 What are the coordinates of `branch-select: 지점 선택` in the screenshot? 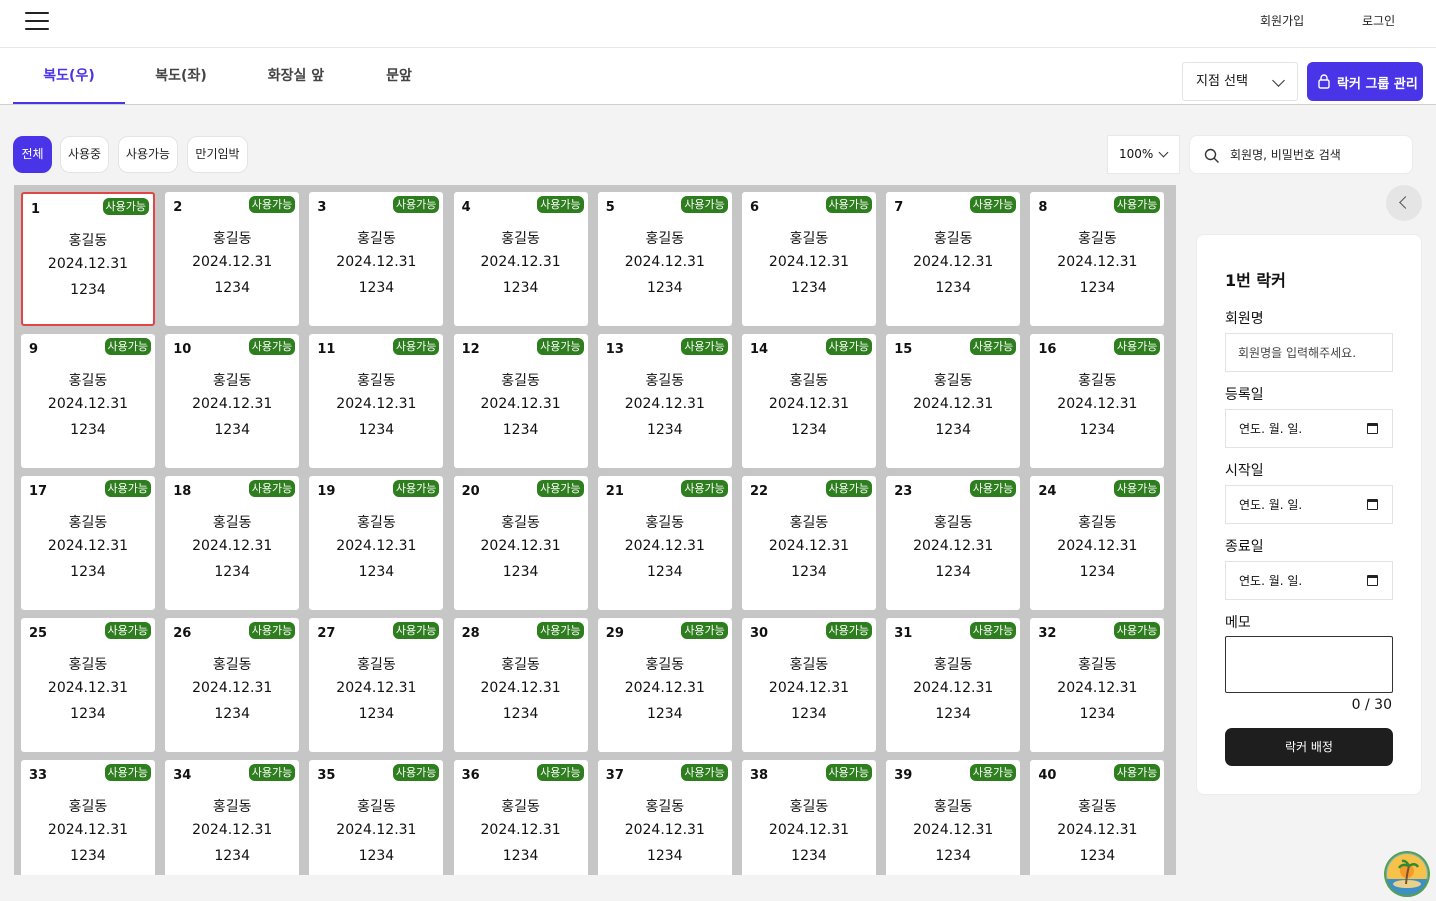 It's located at (1240, 81).